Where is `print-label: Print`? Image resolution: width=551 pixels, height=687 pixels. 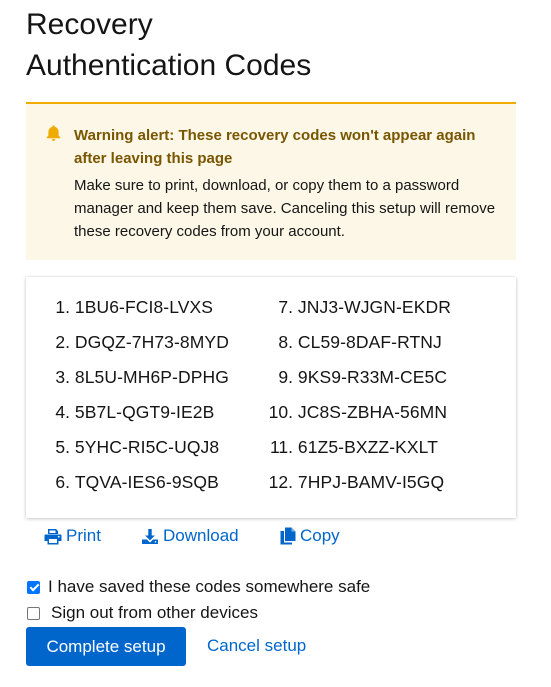 print-label: Print is located at coordinates (83, 535).